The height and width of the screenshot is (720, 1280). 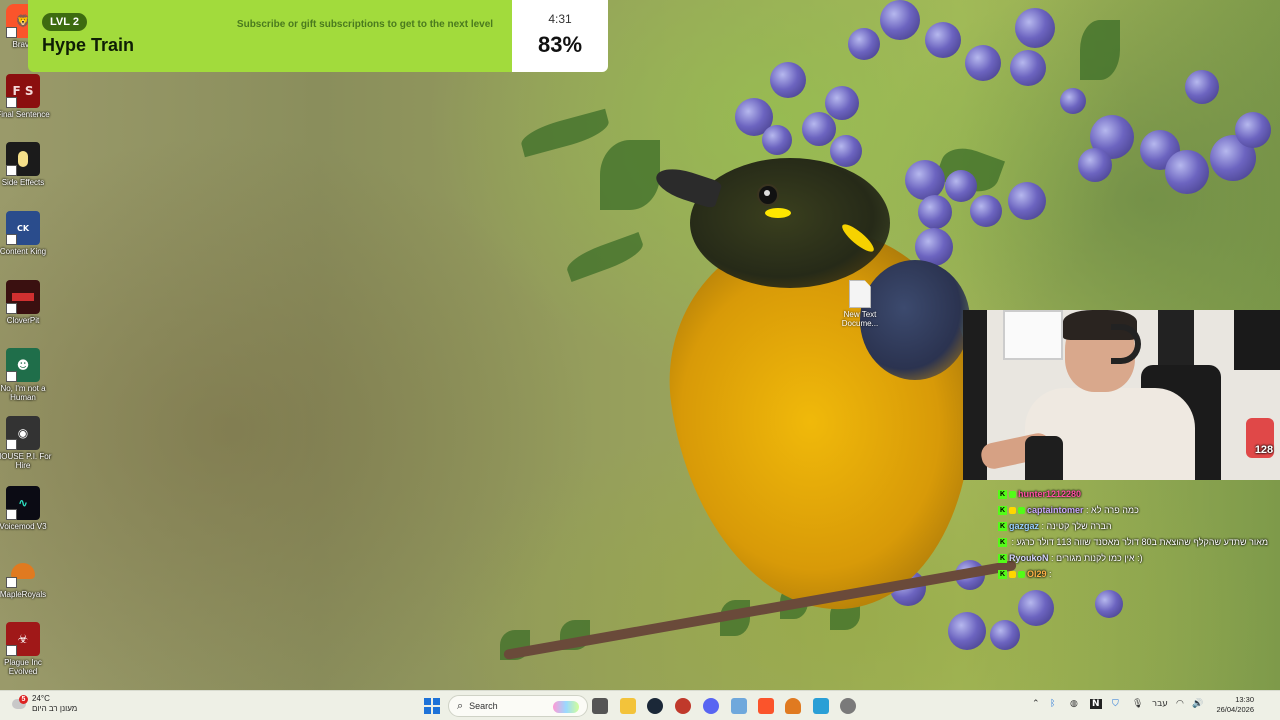 I want to click on weather-temperature: 24°C, so click(x=41, y=698).